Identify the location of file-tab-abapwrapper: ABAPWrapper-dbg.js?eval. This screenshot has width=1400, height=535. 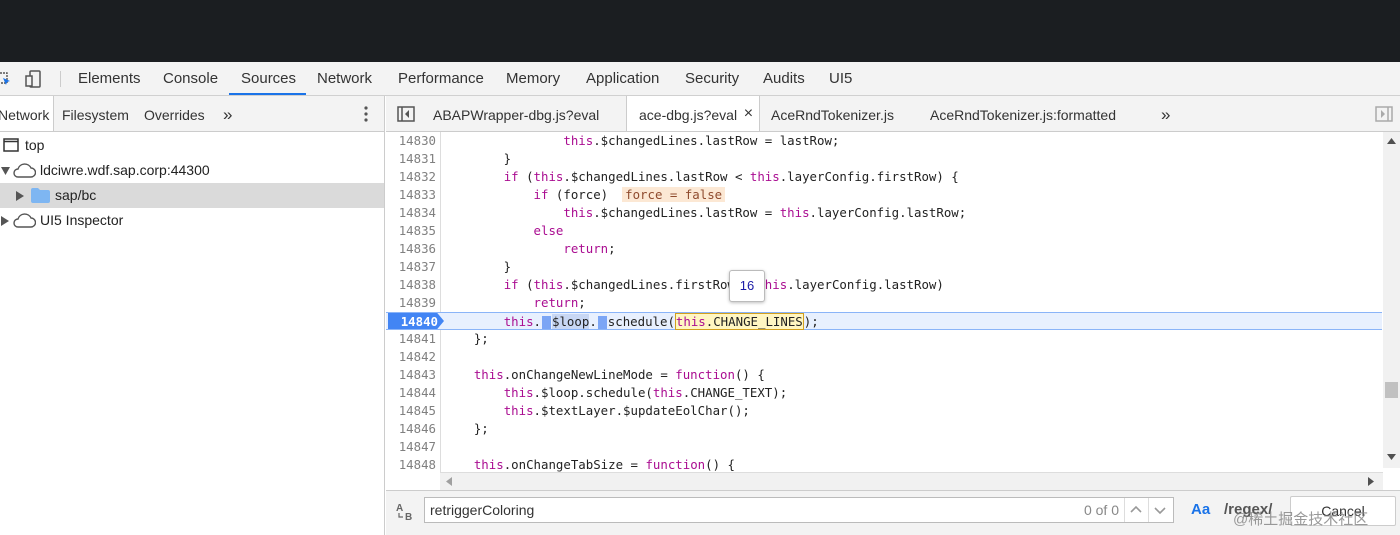
(516, 113).